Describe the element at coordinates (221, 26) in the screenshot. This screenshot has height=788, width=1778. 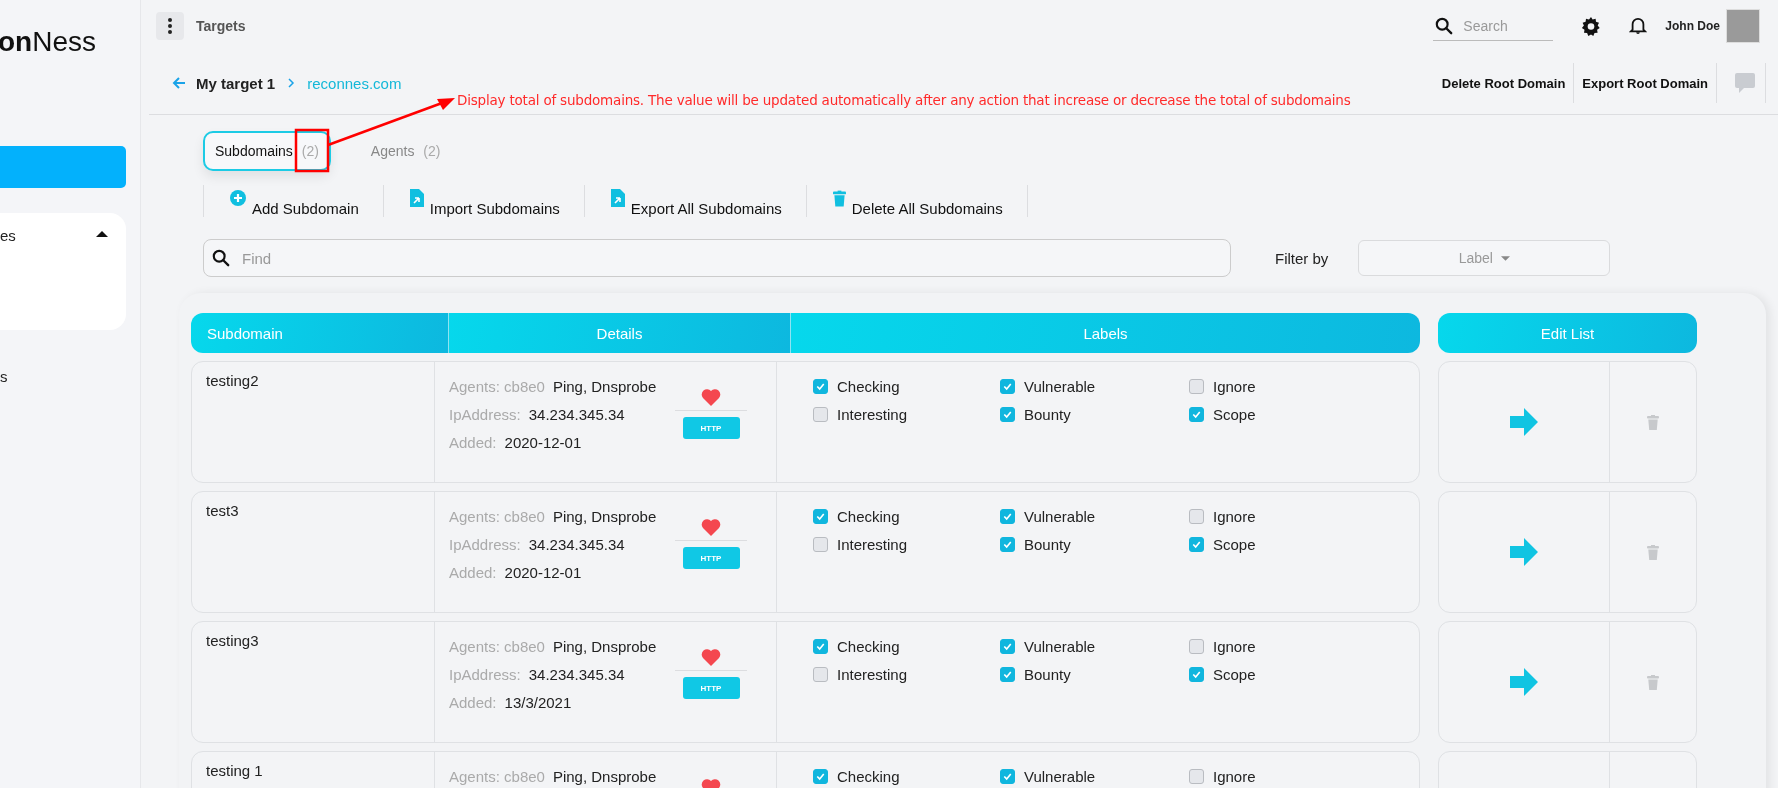
I see `page-title: Targets` at that location.